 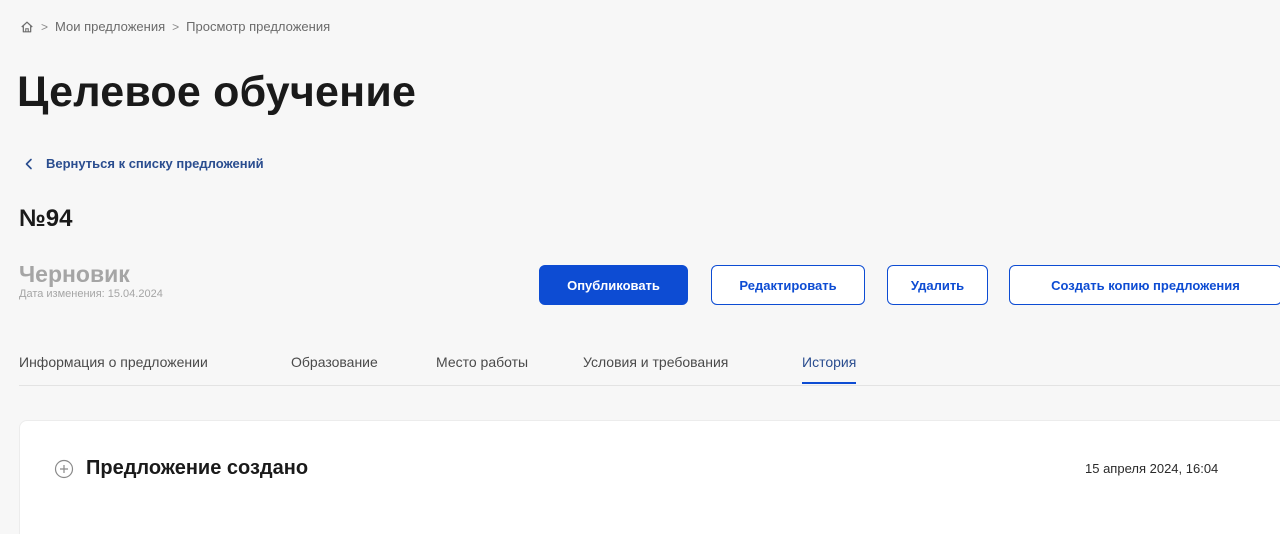 I want to click on breadcrumb-item-view-offer: Просмотр предложения, so click(x=258, y=26).